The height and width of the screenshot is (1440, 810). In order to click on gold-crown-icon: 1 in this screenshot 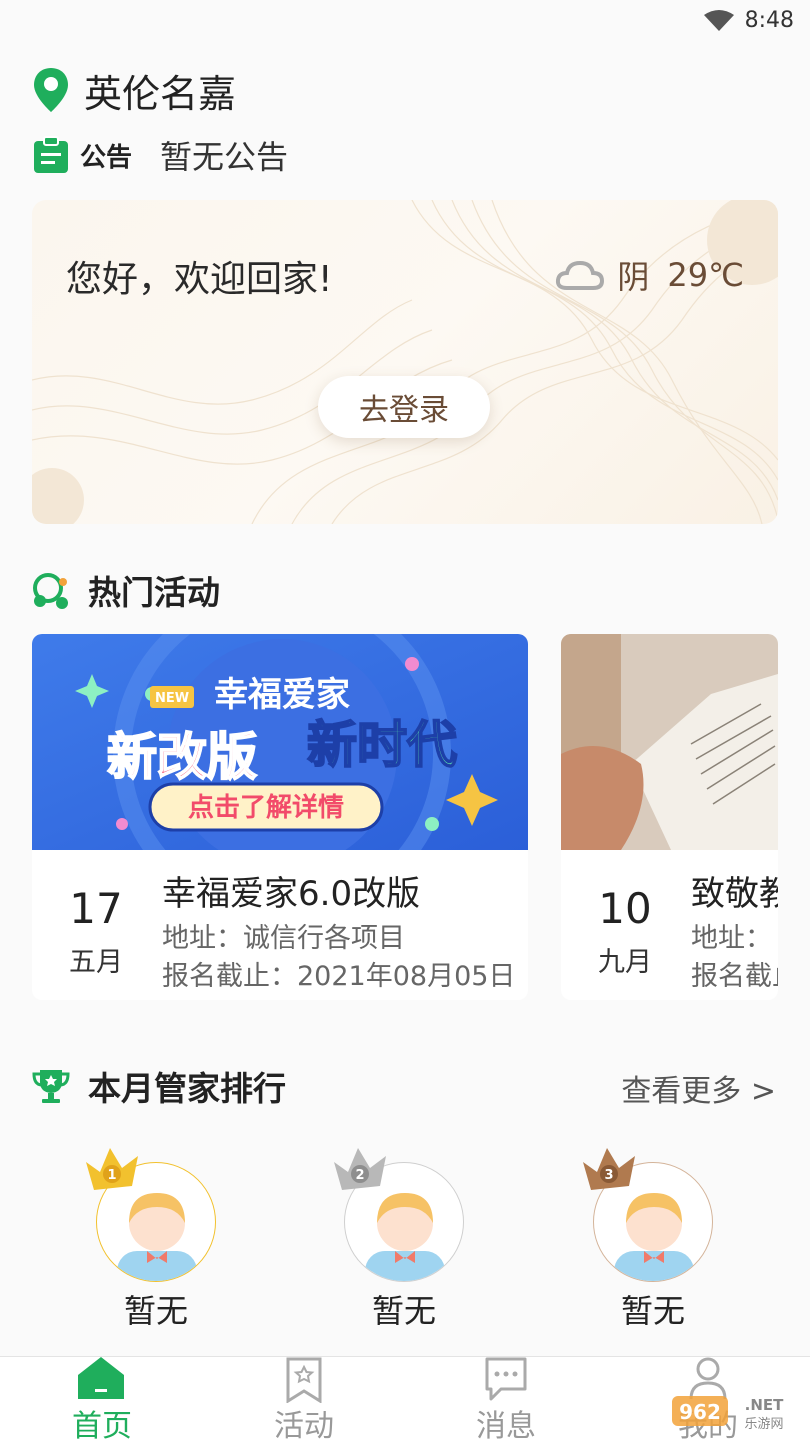, I will do `click(112, 1169)`.